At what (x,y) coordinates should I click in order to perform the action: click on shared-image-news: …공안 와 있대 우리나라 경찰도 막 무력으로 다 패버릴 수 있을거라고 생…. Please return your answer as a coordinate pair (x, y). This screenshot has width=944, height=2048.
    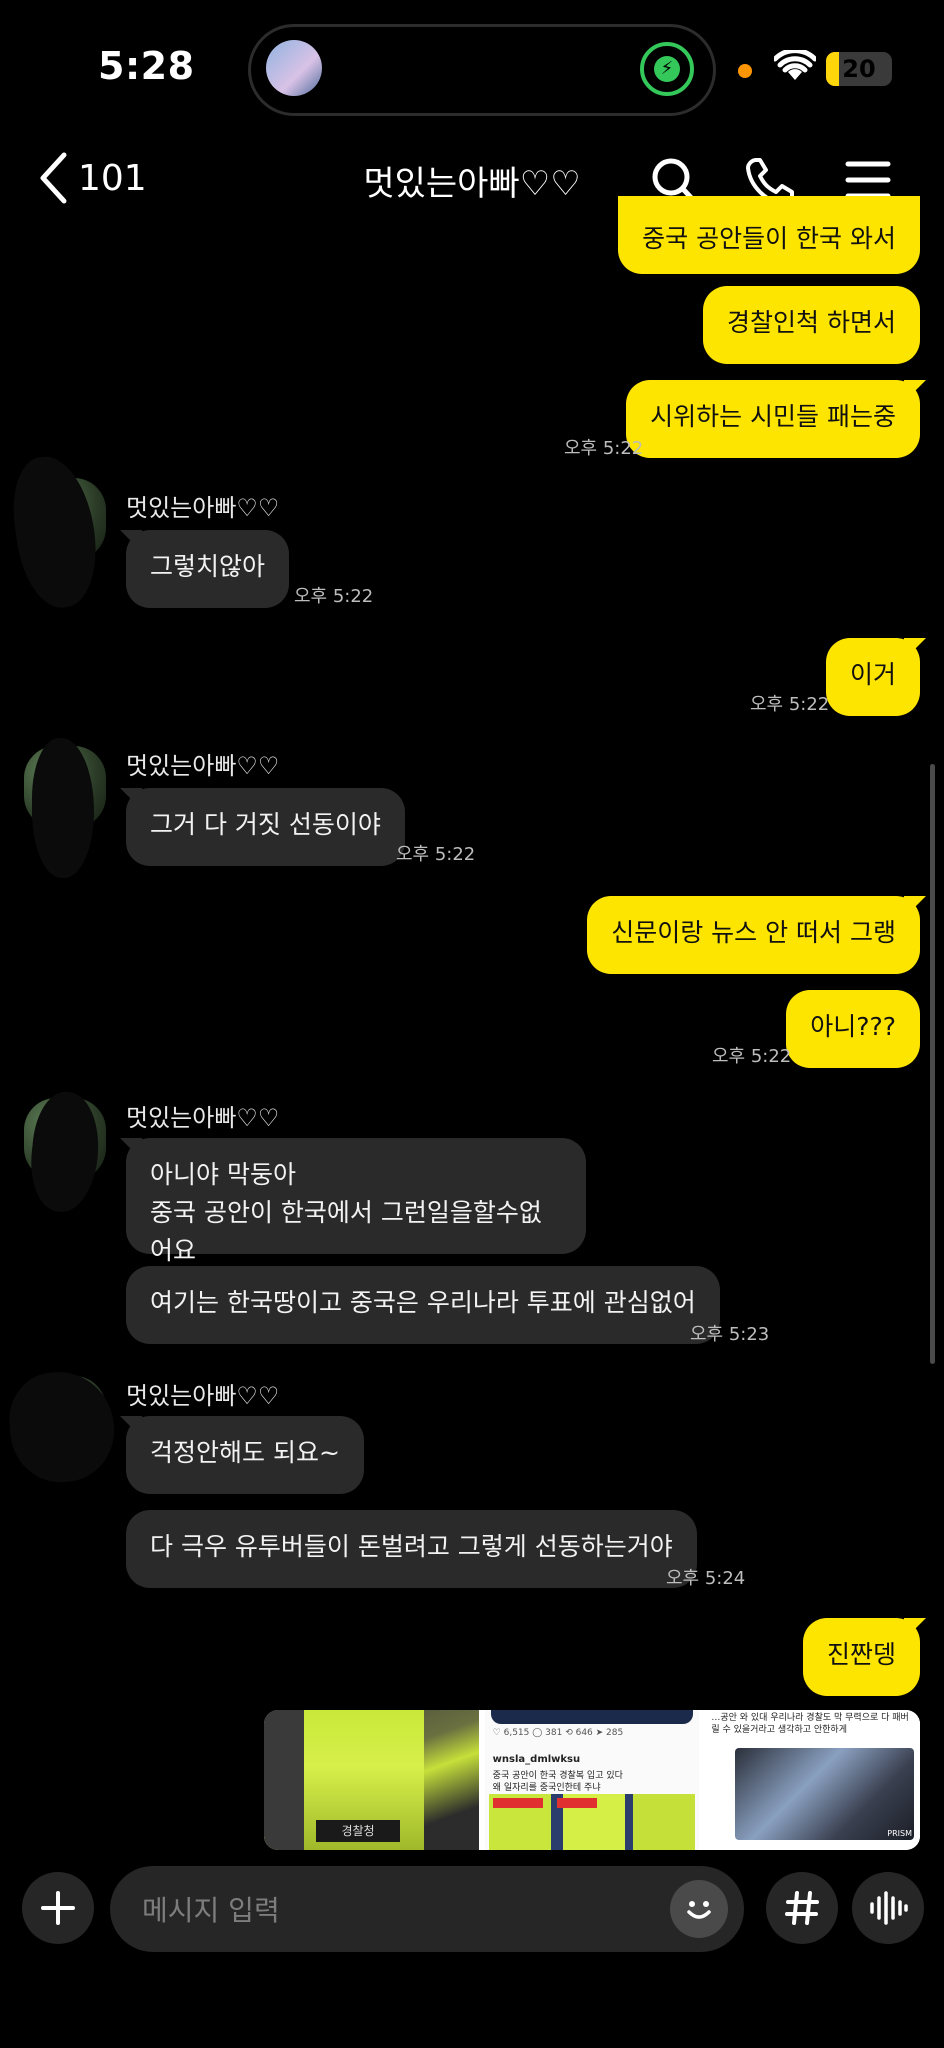
    Looking at the image, I should click on (812, 1780).